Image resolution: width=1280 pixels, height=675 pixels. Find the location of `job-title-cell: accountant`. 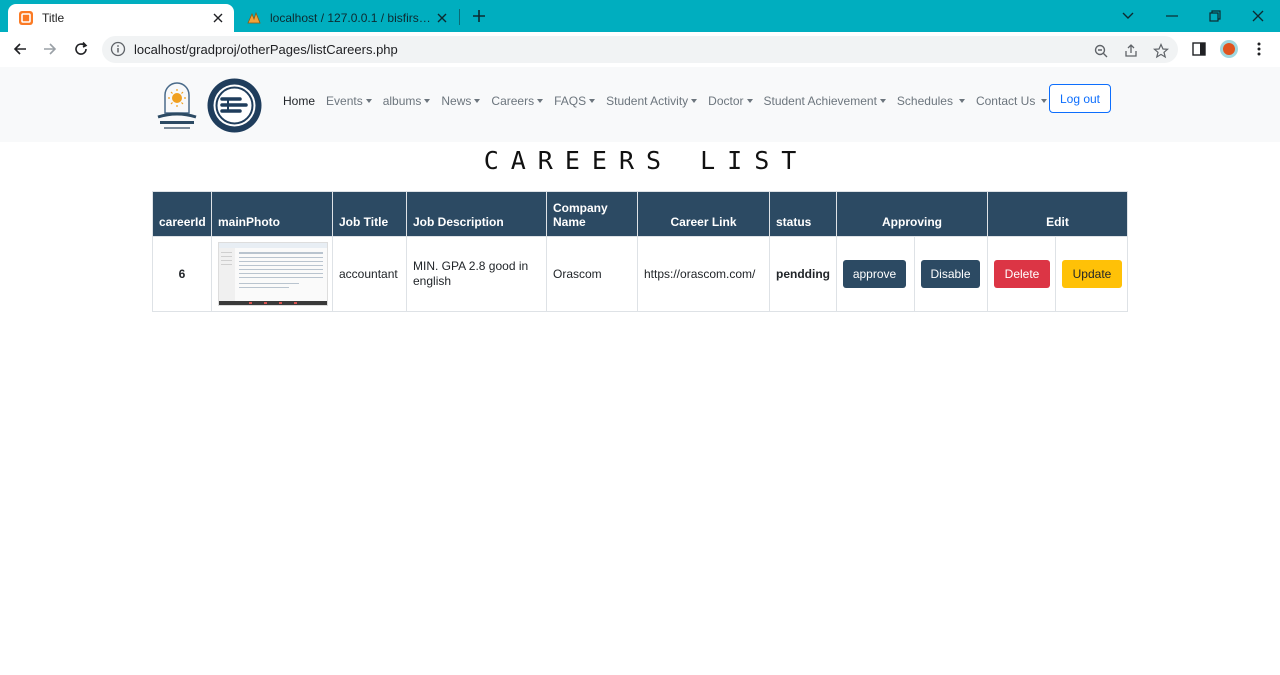

job-title-cell: accountant is located at coordinates (369, 274).